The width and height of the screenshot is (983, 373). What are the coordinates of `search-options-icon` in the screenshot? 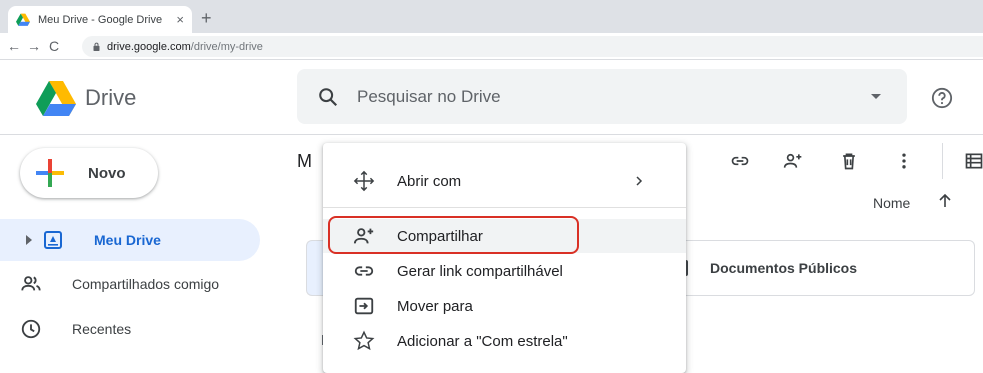 It's located at (876, 96).